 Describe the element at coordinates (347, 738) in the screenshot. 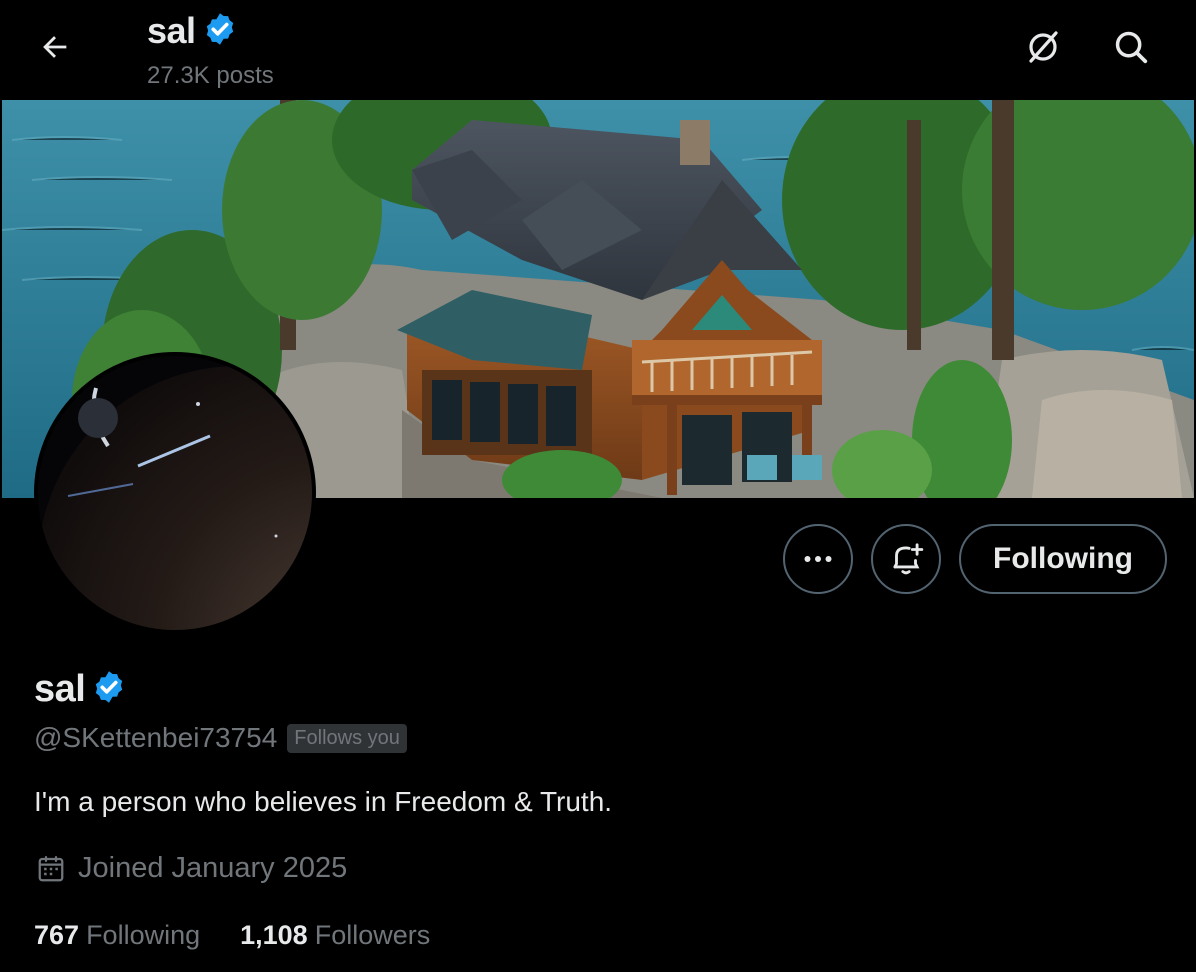

I see `follows-you-badge: Follows you` at that location.